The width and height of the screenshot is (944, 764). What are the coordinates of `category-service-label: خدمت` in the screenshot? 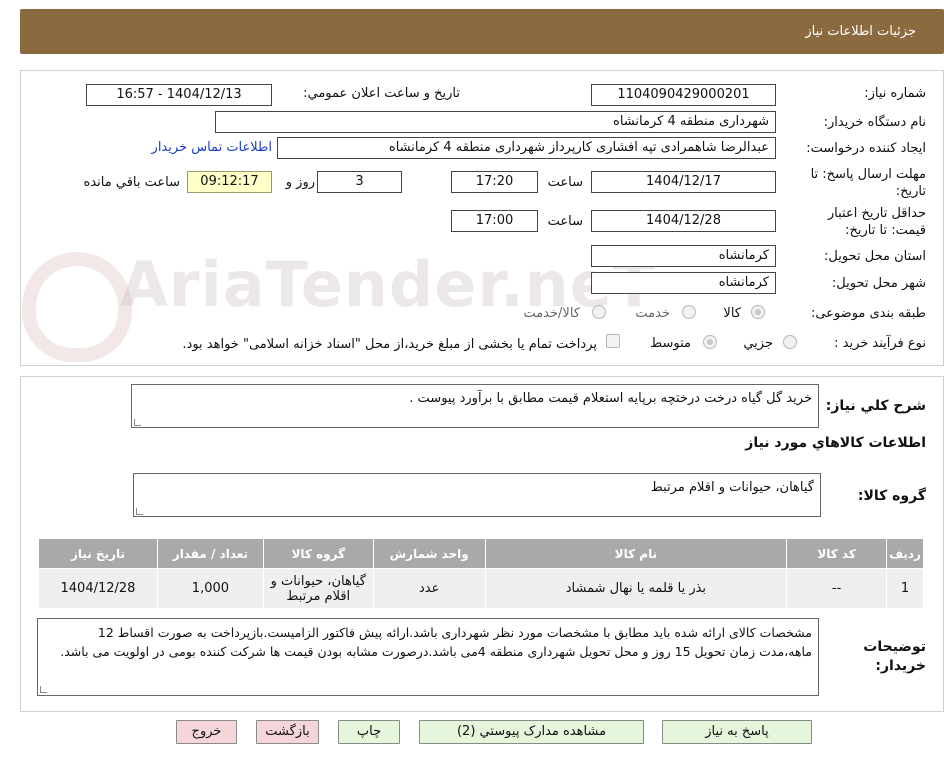 It's located at (652, 313).